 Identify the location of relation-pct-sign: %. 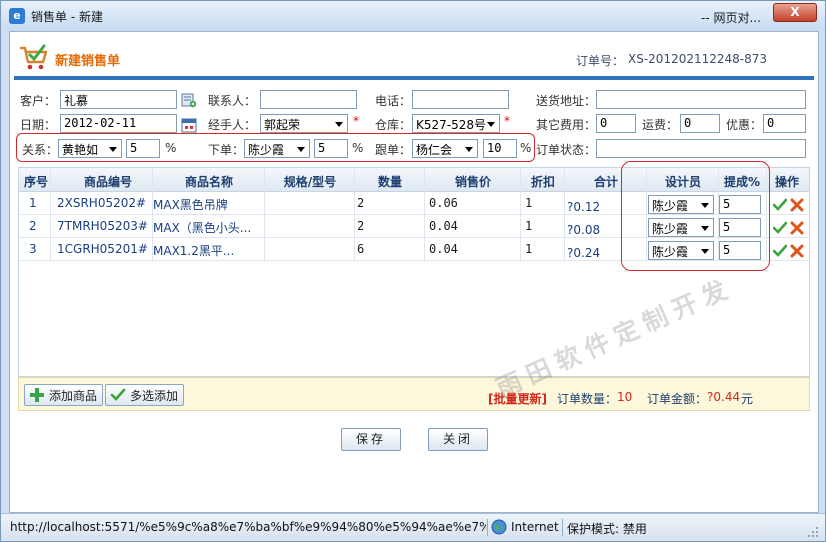
(171, 148).